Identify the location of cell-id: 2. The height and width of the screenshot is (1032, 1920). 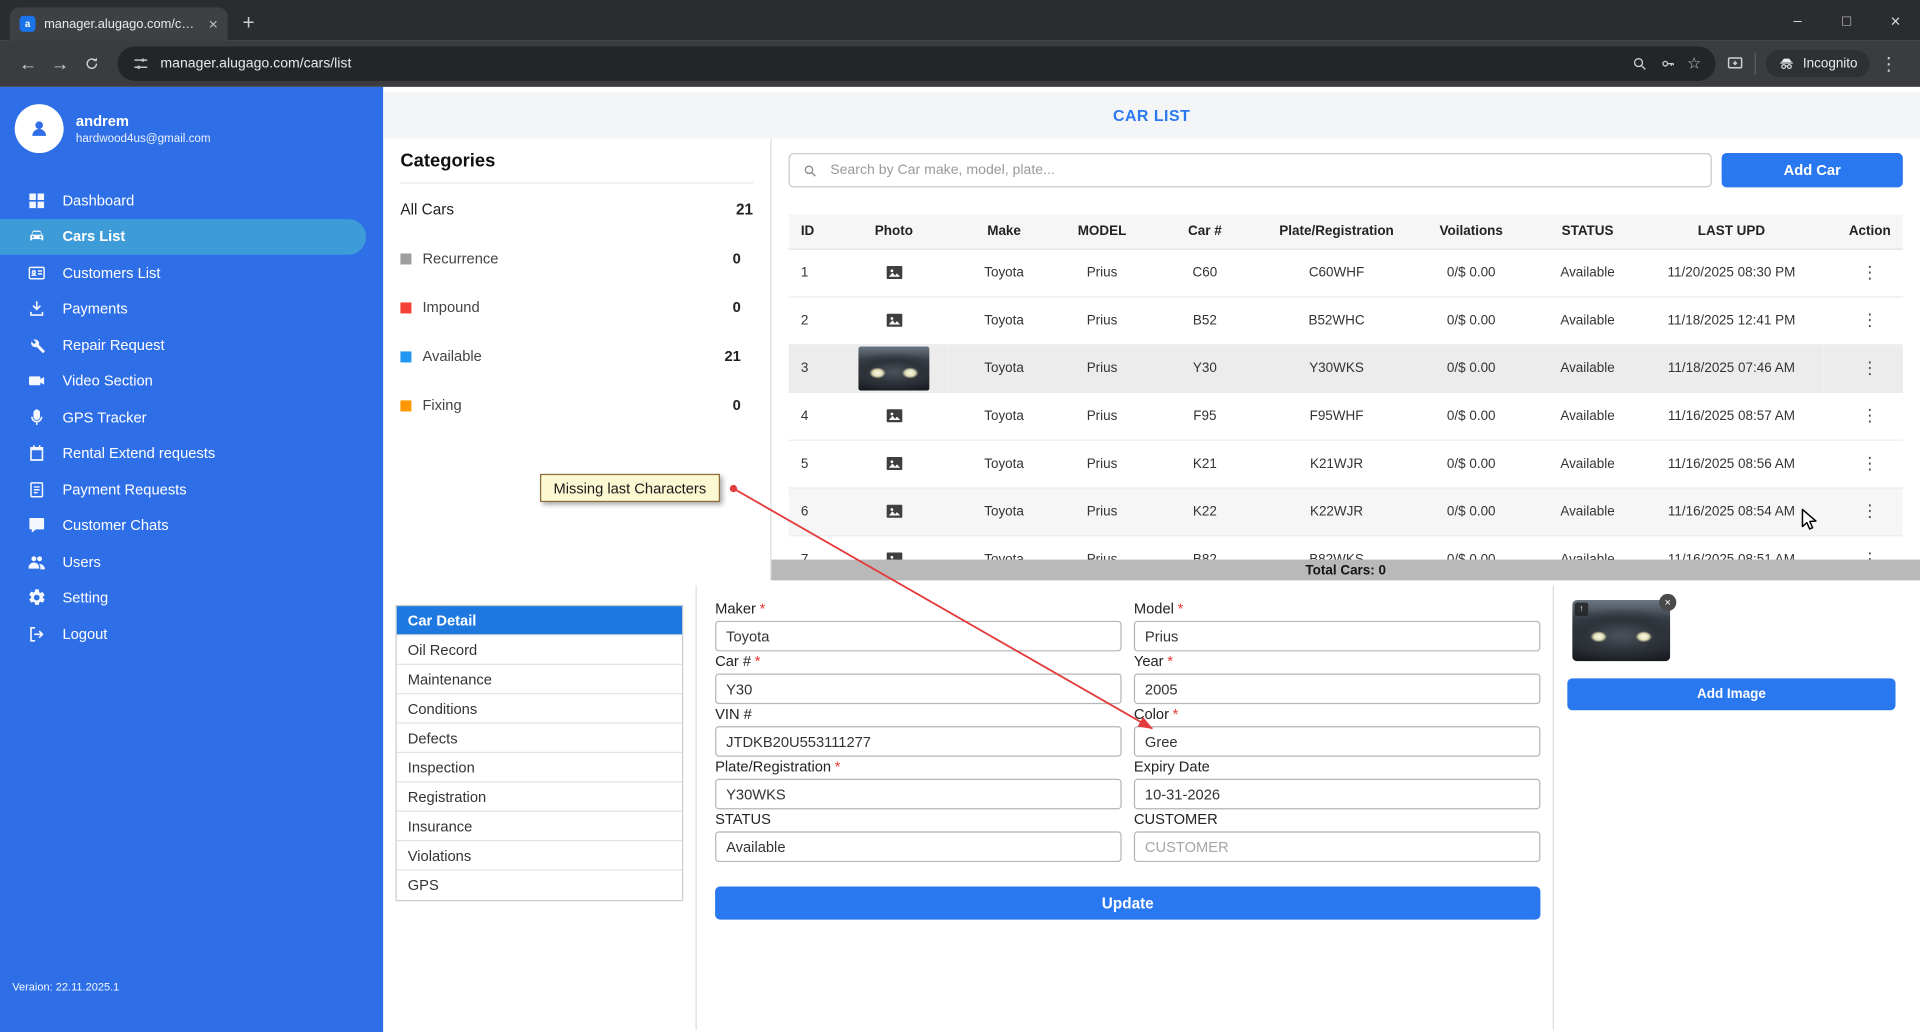
(814, 320).